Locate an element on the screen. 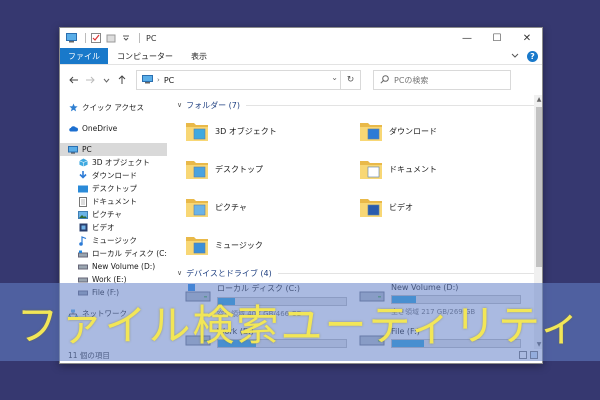  sidebar-item-label: ミュージック is located at coordinates (114, 240).